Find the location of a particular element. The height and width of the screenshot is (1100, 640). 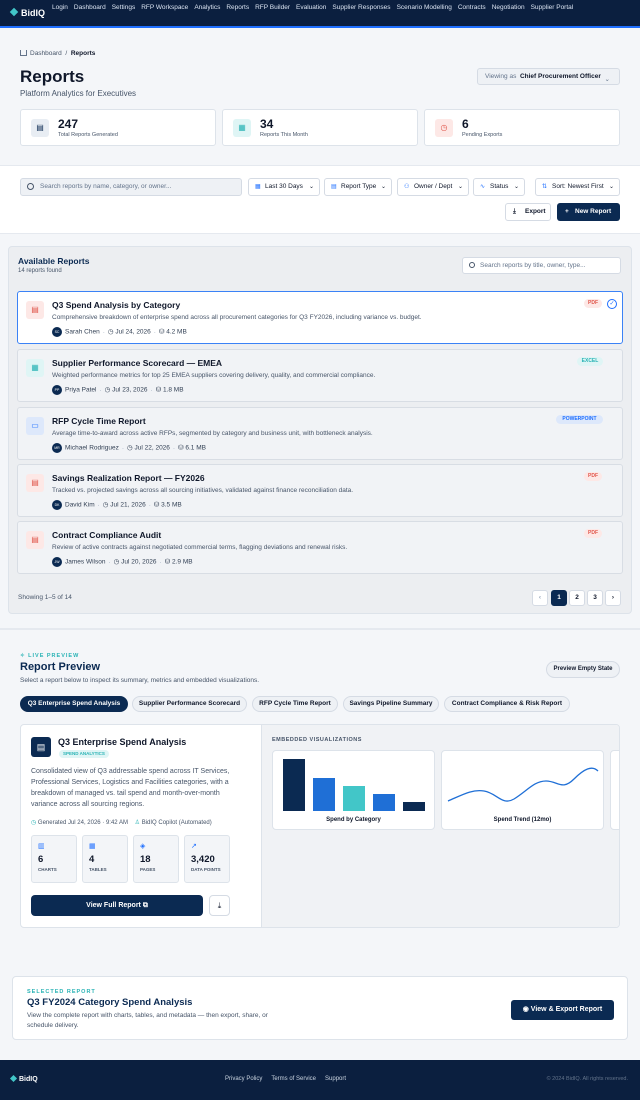

page-button-1: 1 is located at coordinates (559, 598).